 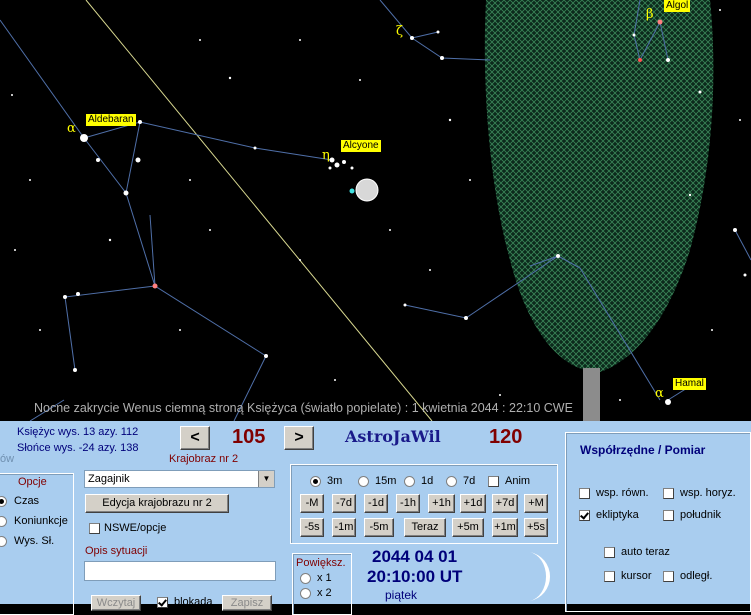 I want to click on step-1d-label: 1d, so click(x=427, y=481).